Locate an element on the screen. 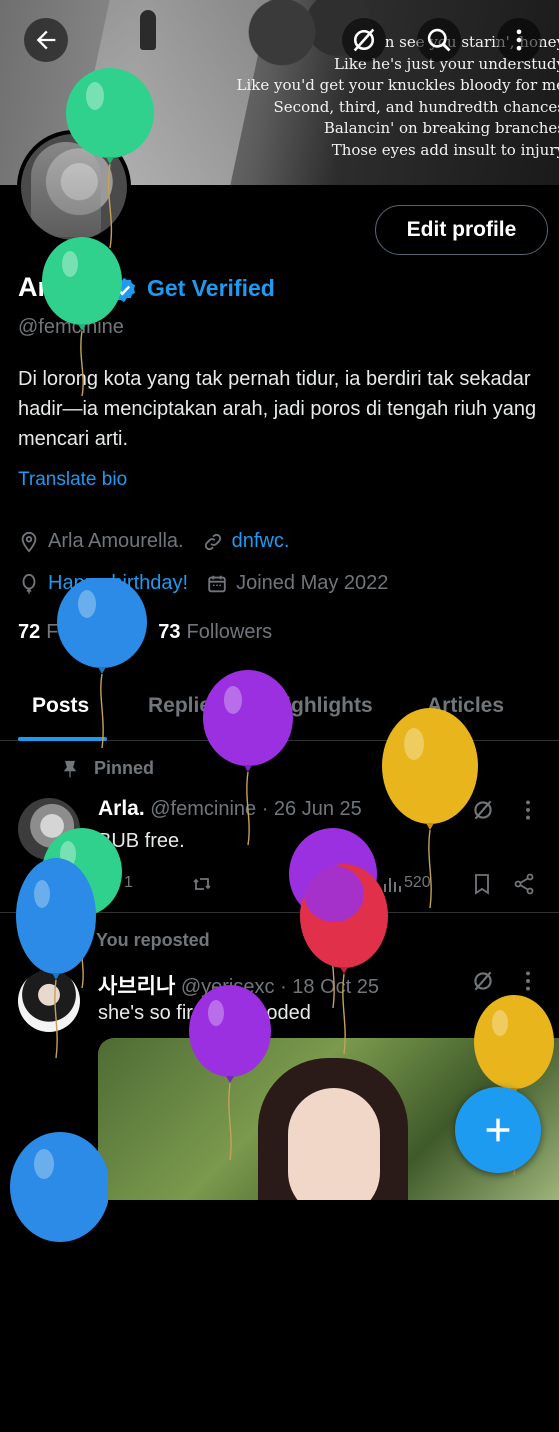 This screenshot has width=559, height=1432. post-text: BUB free. is located at coordinates (141, 841).